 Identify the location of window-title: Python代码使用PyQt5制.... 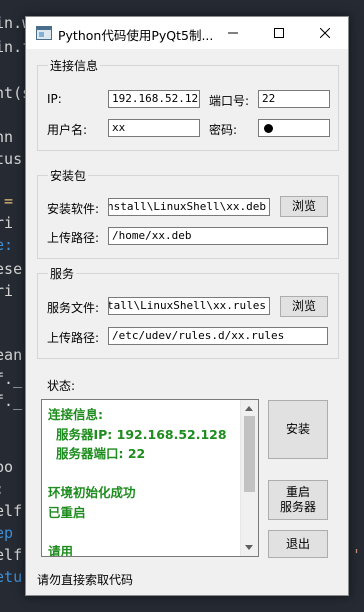
(136, 35).